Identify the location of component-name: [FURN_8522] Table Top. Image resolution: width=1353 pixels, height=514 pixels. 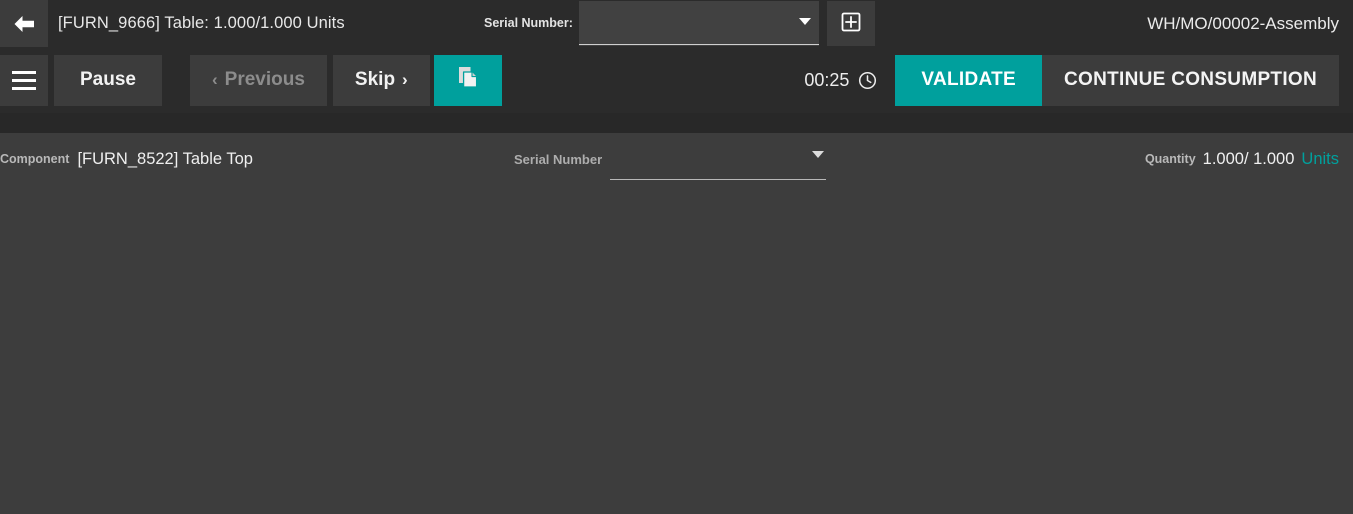
(165, 158).